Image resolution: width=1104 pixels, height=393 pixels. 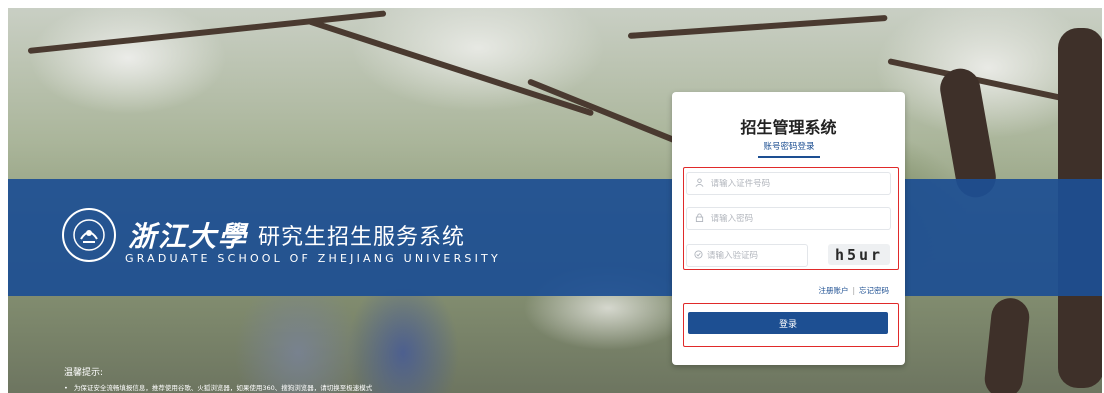 I want to click on user-icon, so click(x=700, y=183).